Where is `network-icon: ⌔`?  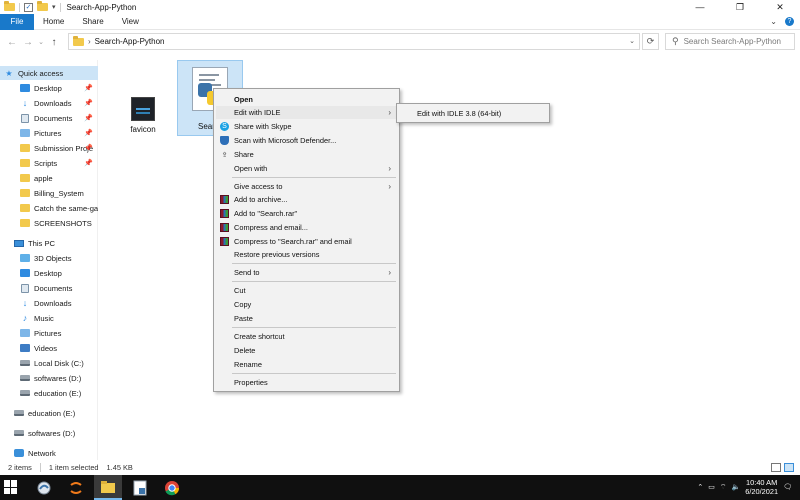
network-icon: ⌔ is located at coordinates (723, 487).